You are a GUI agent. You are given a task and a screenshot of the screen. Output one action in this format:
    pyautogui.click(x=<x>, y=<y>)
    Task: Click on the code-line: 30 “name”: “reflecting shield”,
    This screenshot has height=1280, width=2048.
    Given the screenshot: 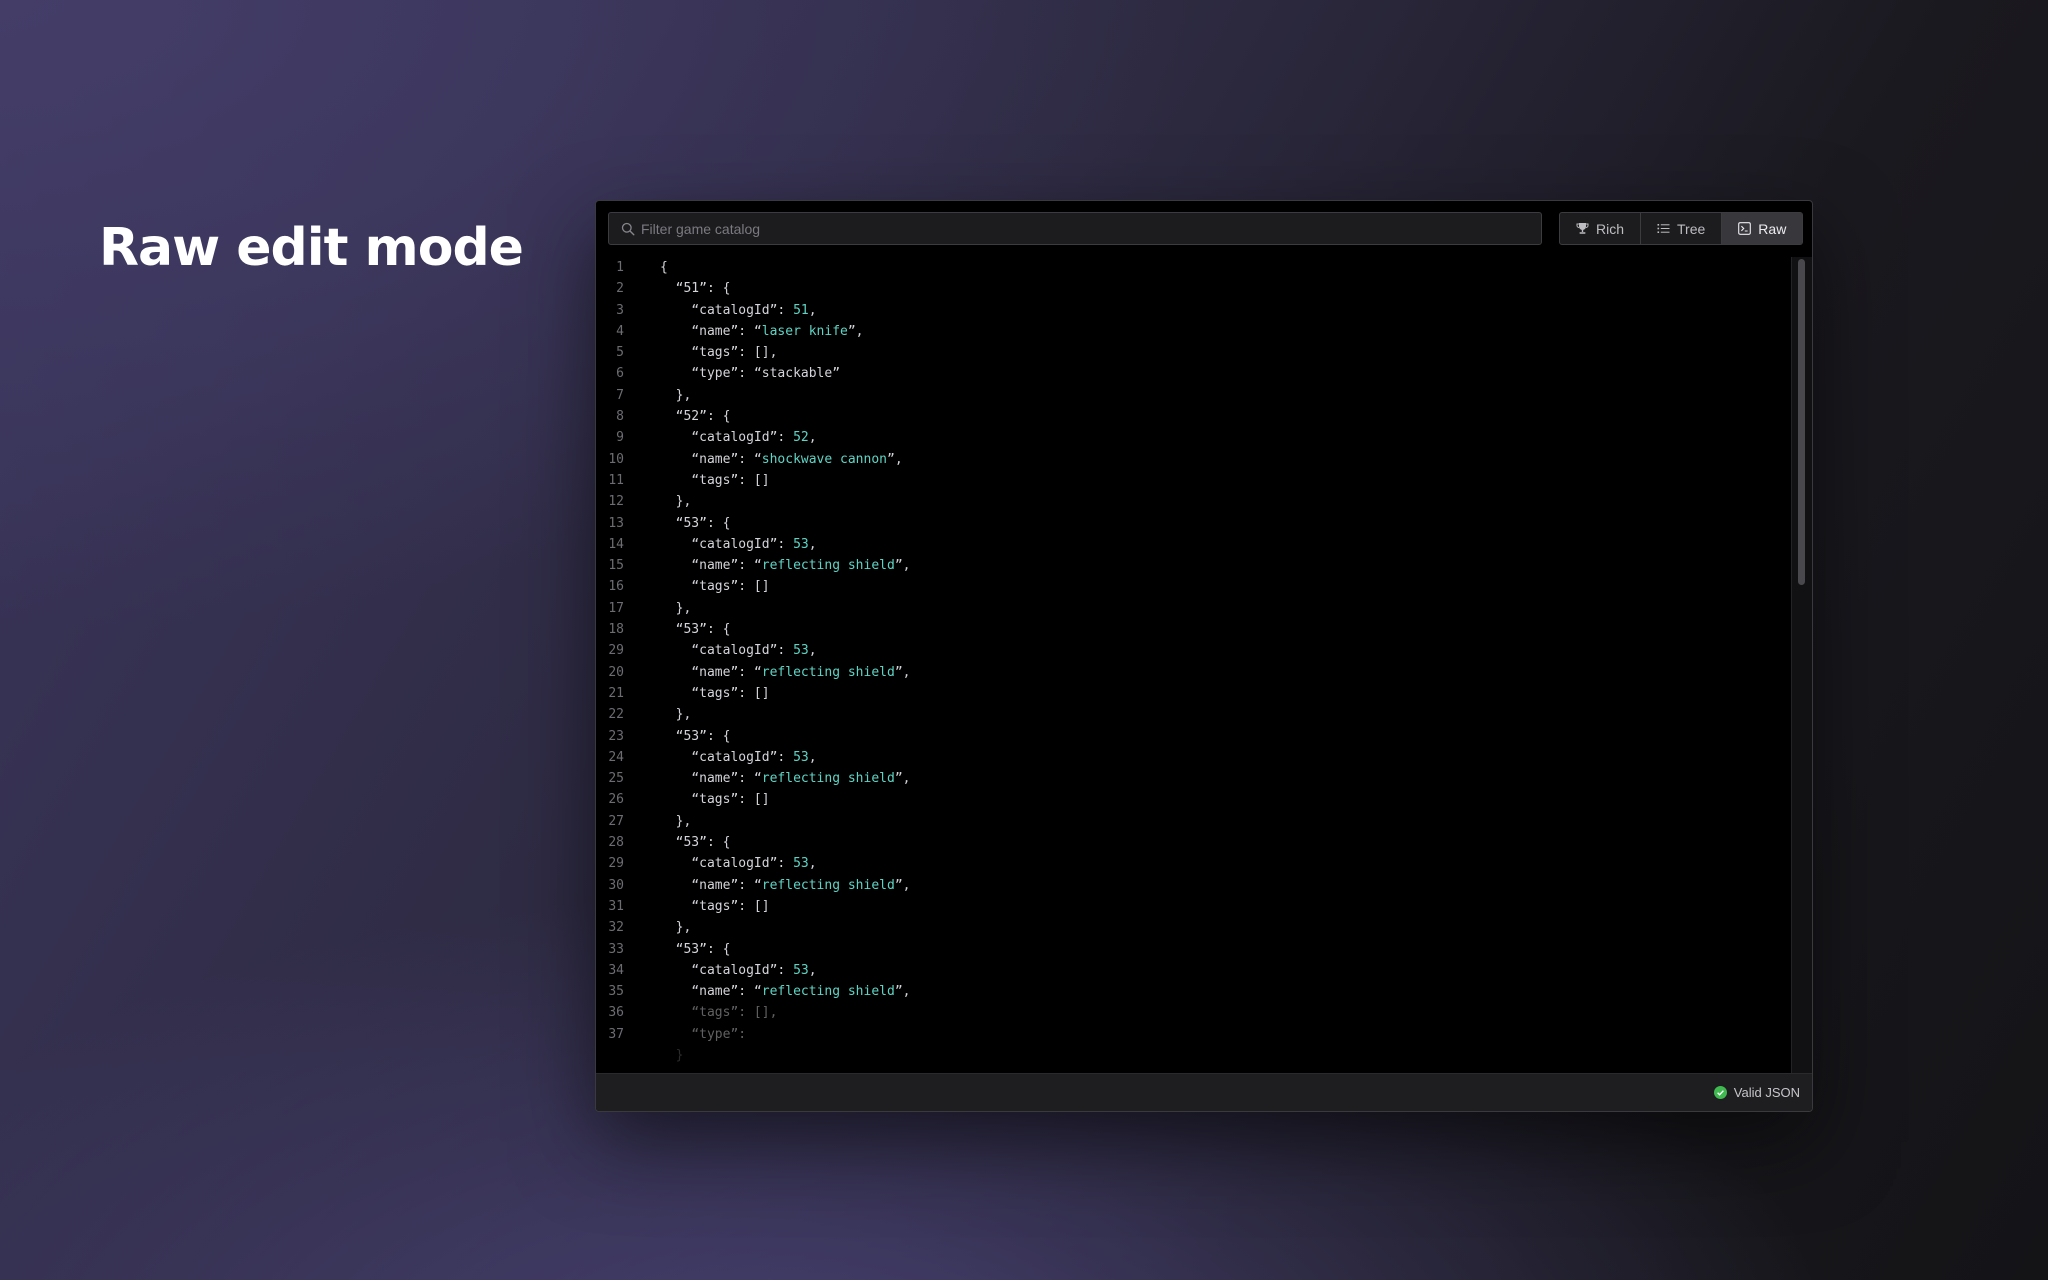 What is the action you would take?
    pyautogui.click(x=1194, y=885)
    